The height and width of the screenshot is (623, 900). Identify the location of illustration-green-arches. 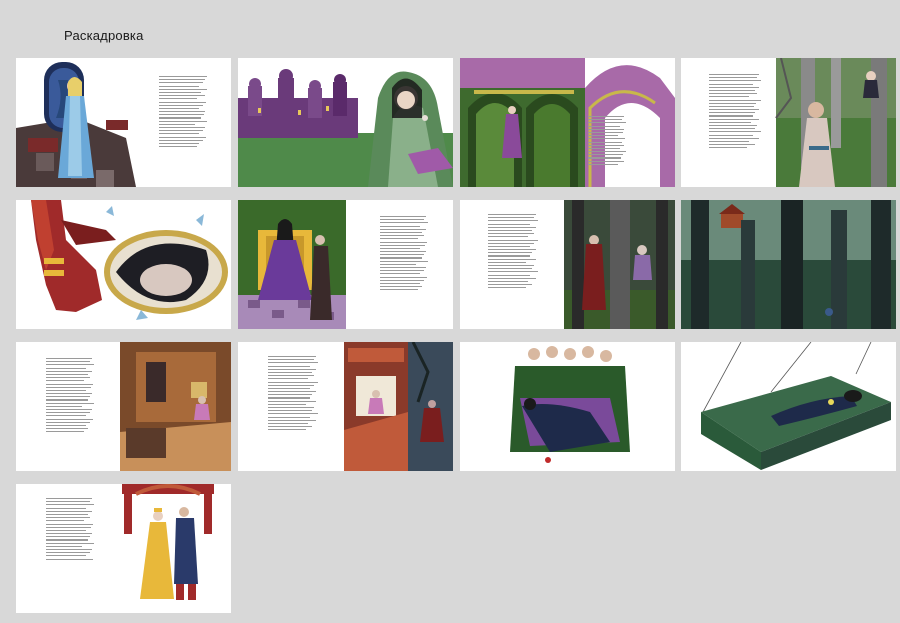
(567, 122).